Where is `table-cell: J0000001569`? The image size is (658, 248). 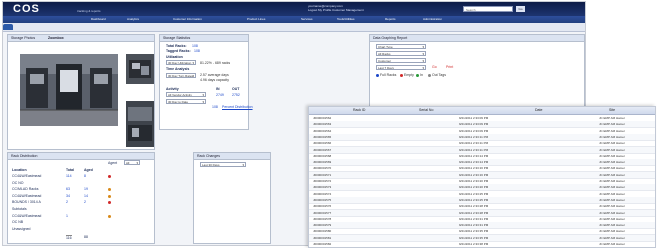
table-cell: J0000001569 is located at coordinates (322, 162).